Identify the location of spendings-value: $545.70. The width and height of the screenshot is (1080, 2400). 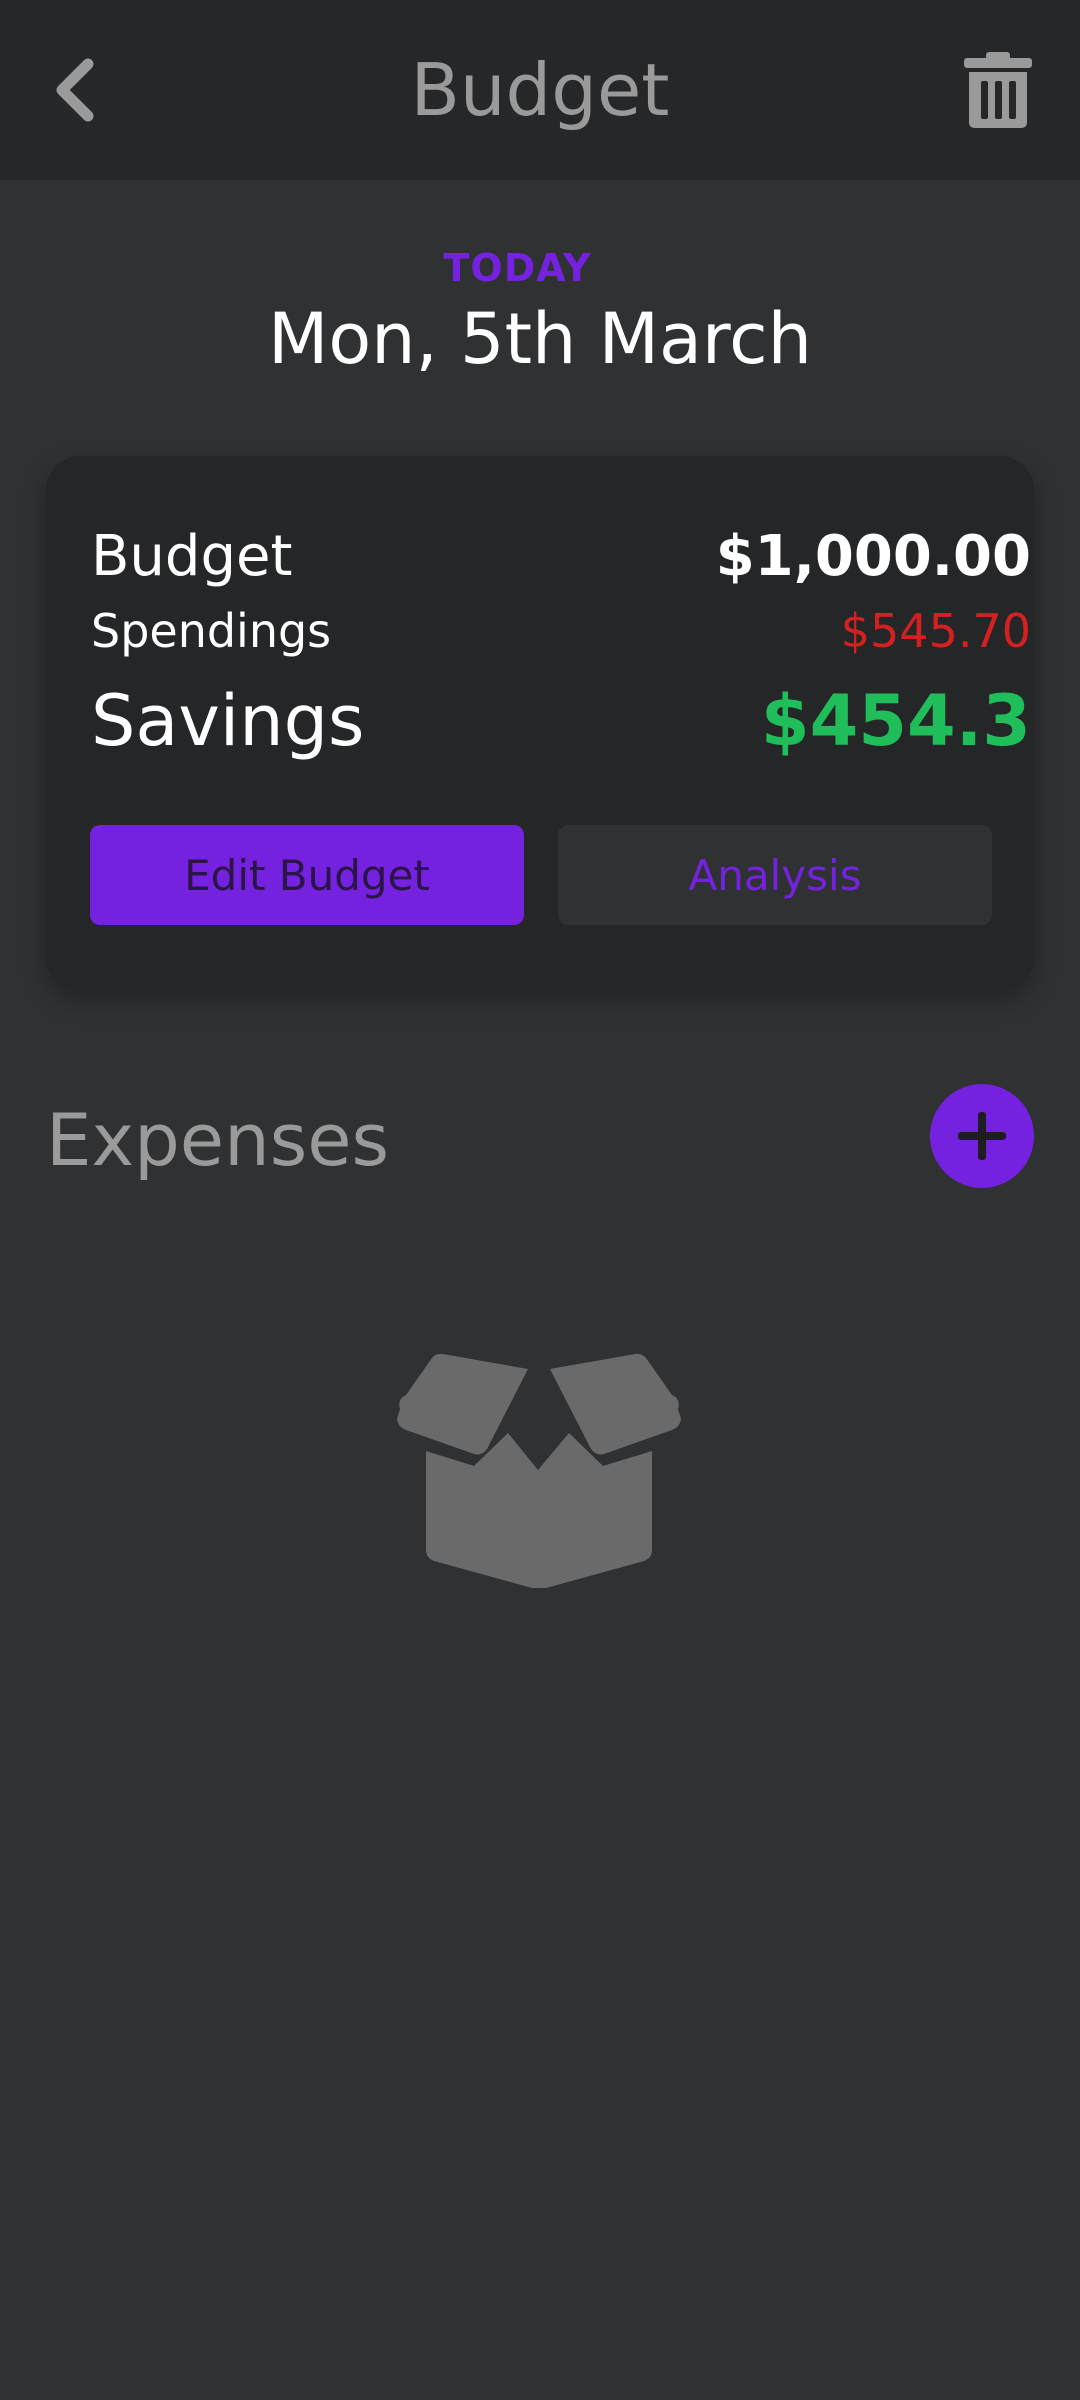
(935, 631).